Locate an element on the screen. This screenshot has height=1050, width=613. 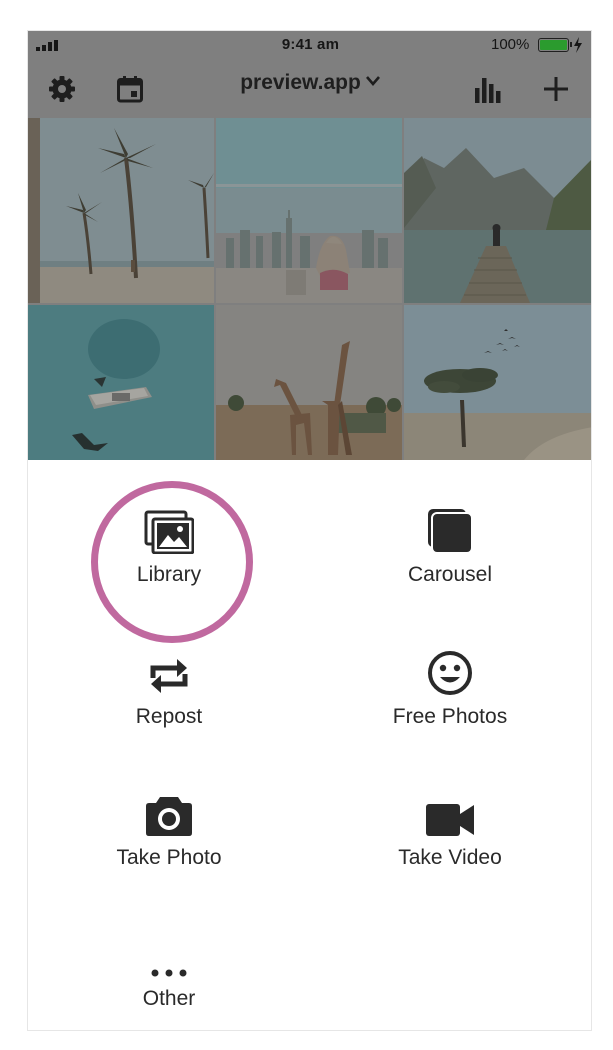
repost-arrows-icon is located at coordinates (169, 676).